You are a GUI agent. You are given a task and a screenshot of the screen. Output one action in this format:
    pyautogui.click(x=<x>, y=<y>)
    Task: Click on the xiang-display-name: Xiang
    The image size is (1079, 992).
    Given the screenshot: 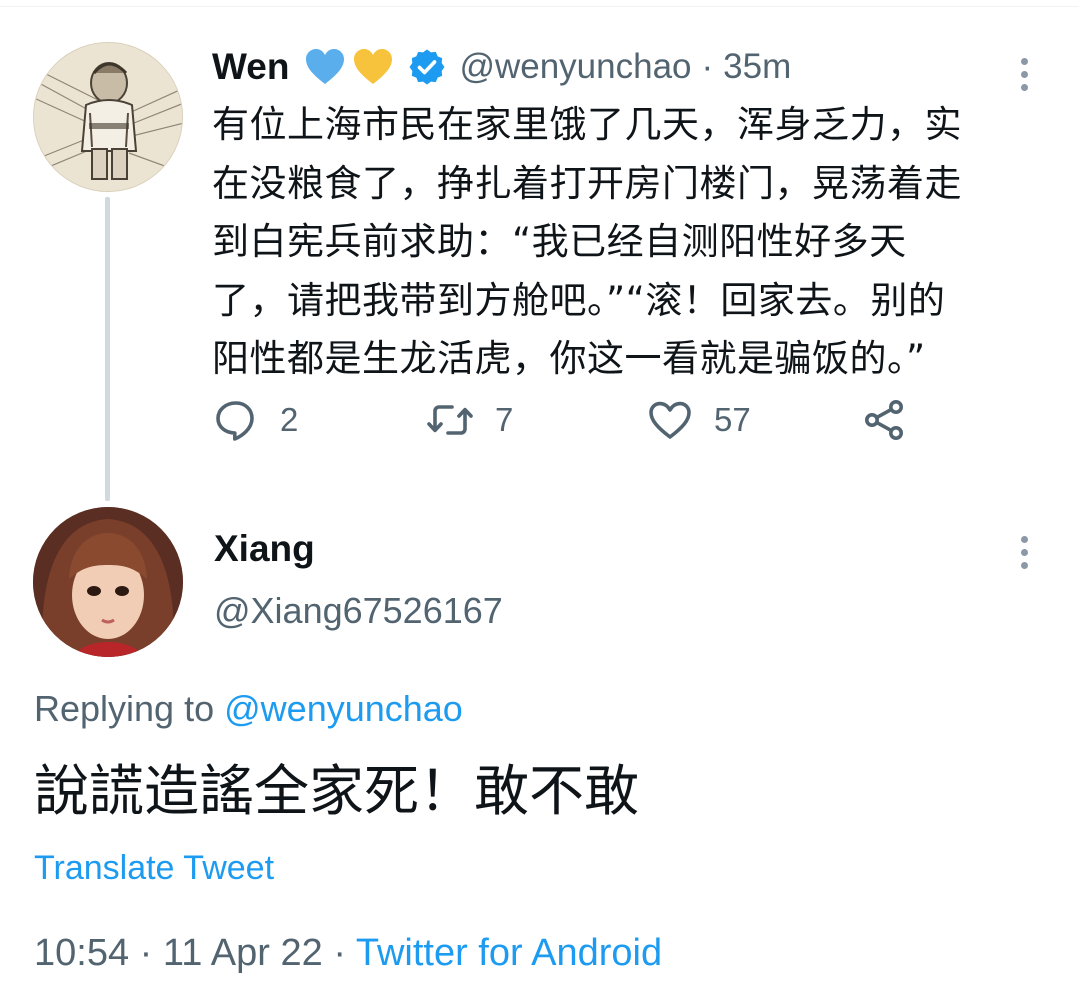 What is the action you would take?
    pyautogui.click(x=264, y=549)
    